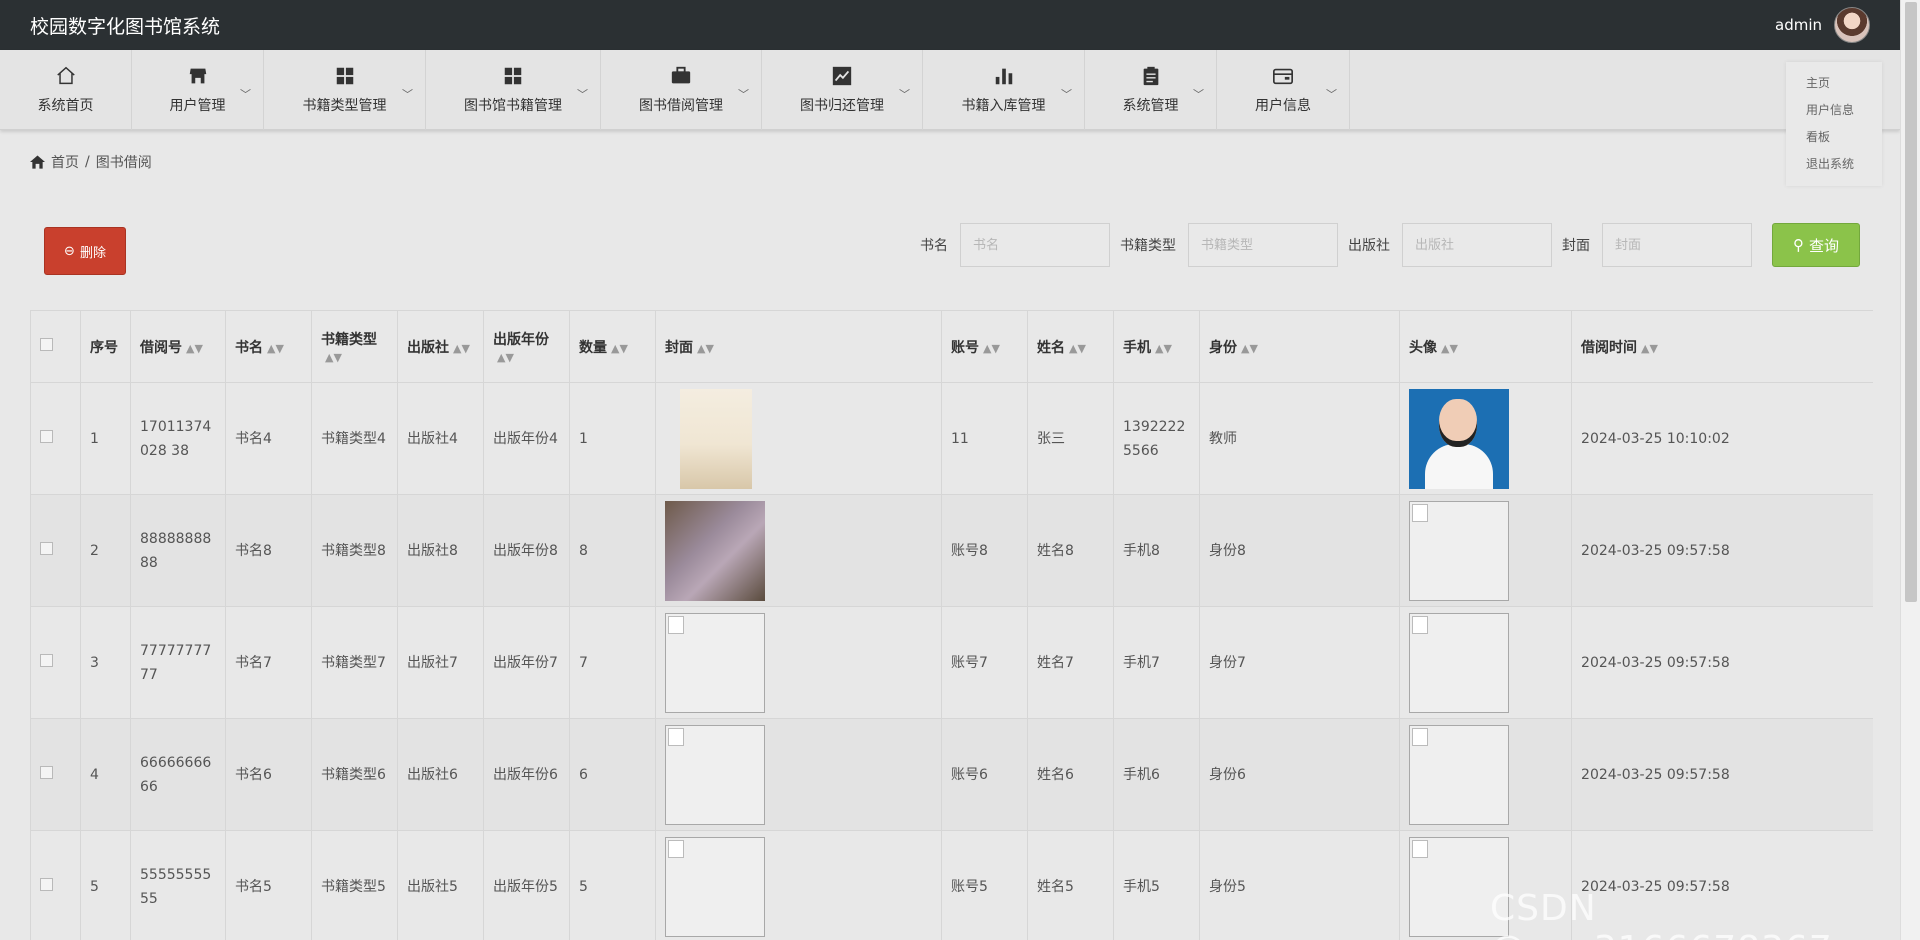 This screenshot has height=940, width=1920. What do you see at coordinates (1816, 245) in the screenshot?
I see `query-button: ⚲ 查询` at bounding box center [1816, 245].